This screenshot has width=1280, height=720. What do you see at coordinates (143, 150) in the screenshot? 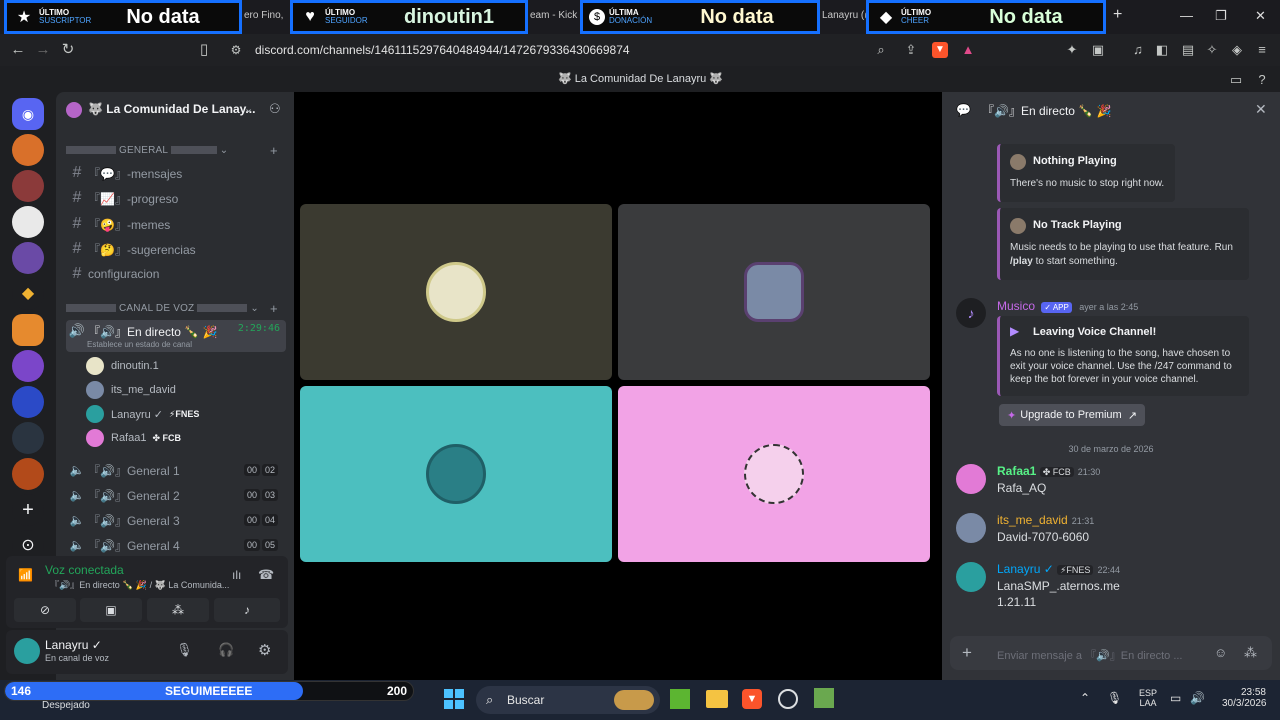
I see `category-general: GENERAL` at bounding box center [143, 150].